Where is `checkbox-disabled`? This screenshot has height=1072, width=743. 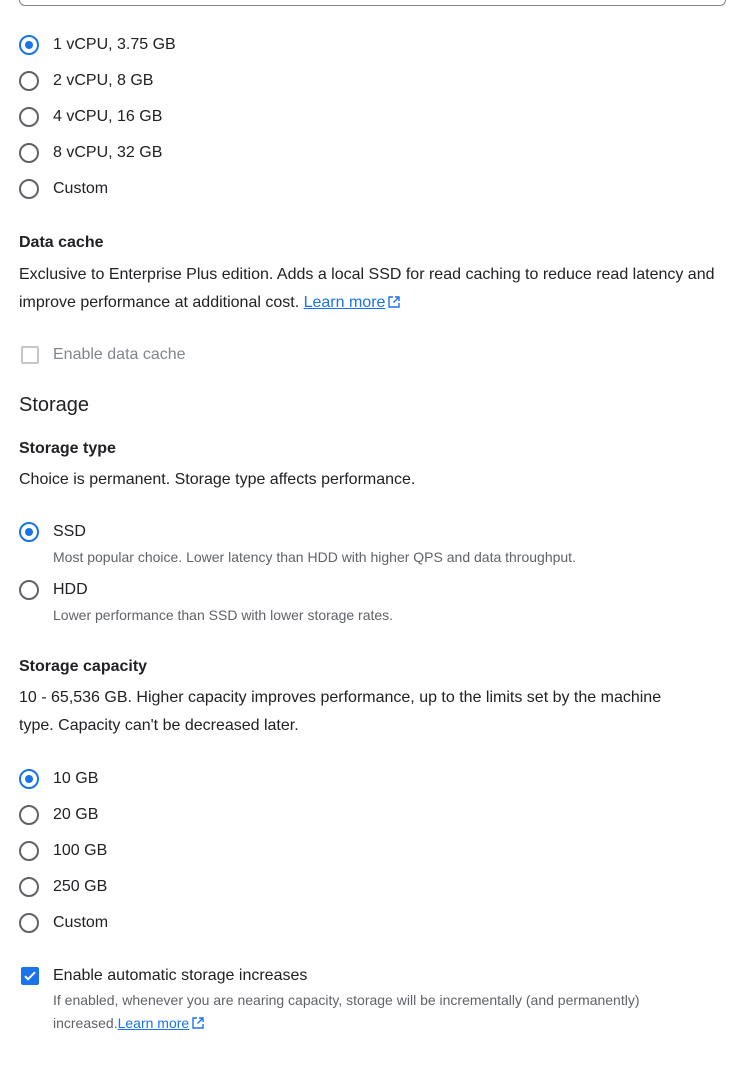
checkbox-disabled is located at coordinates (30, 355).